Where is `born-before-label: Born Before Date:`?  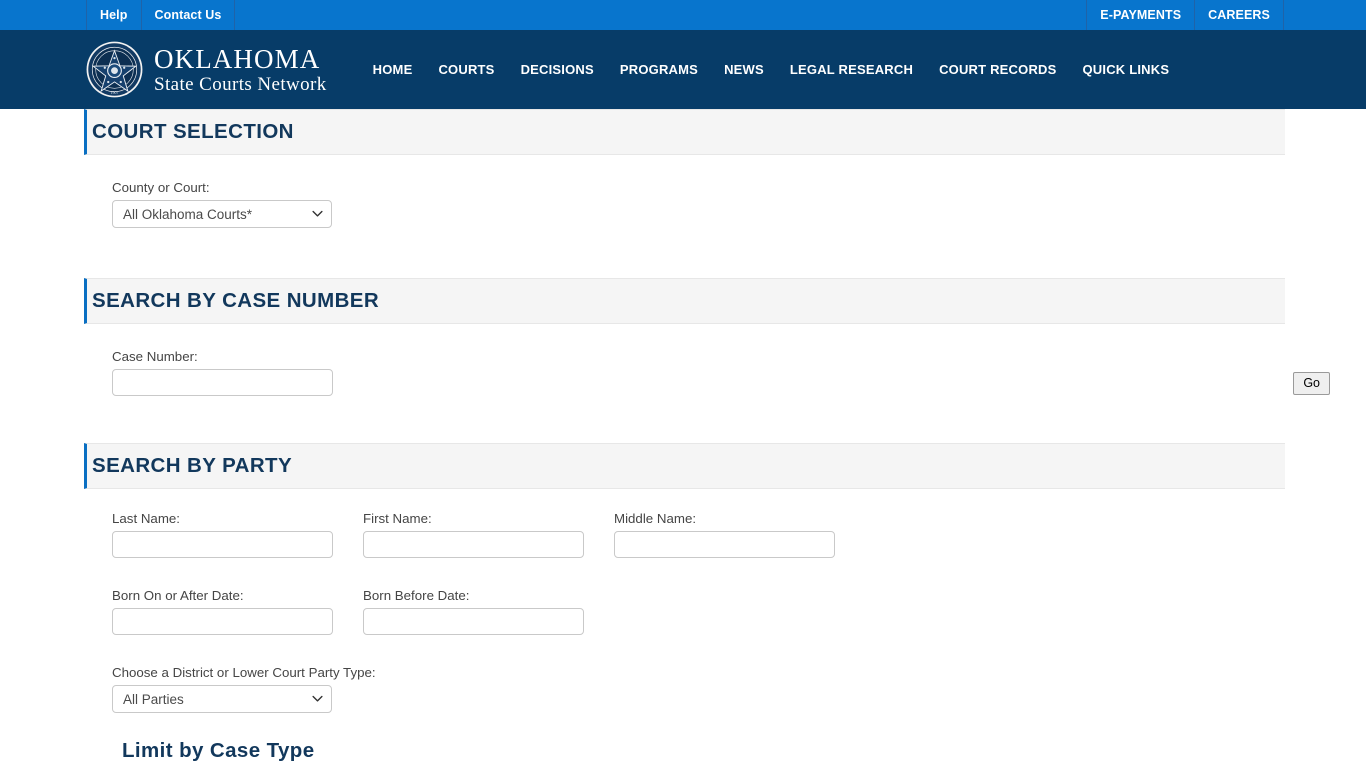 born-before-label: Born Before Date: is located at coordinates (416, 595).